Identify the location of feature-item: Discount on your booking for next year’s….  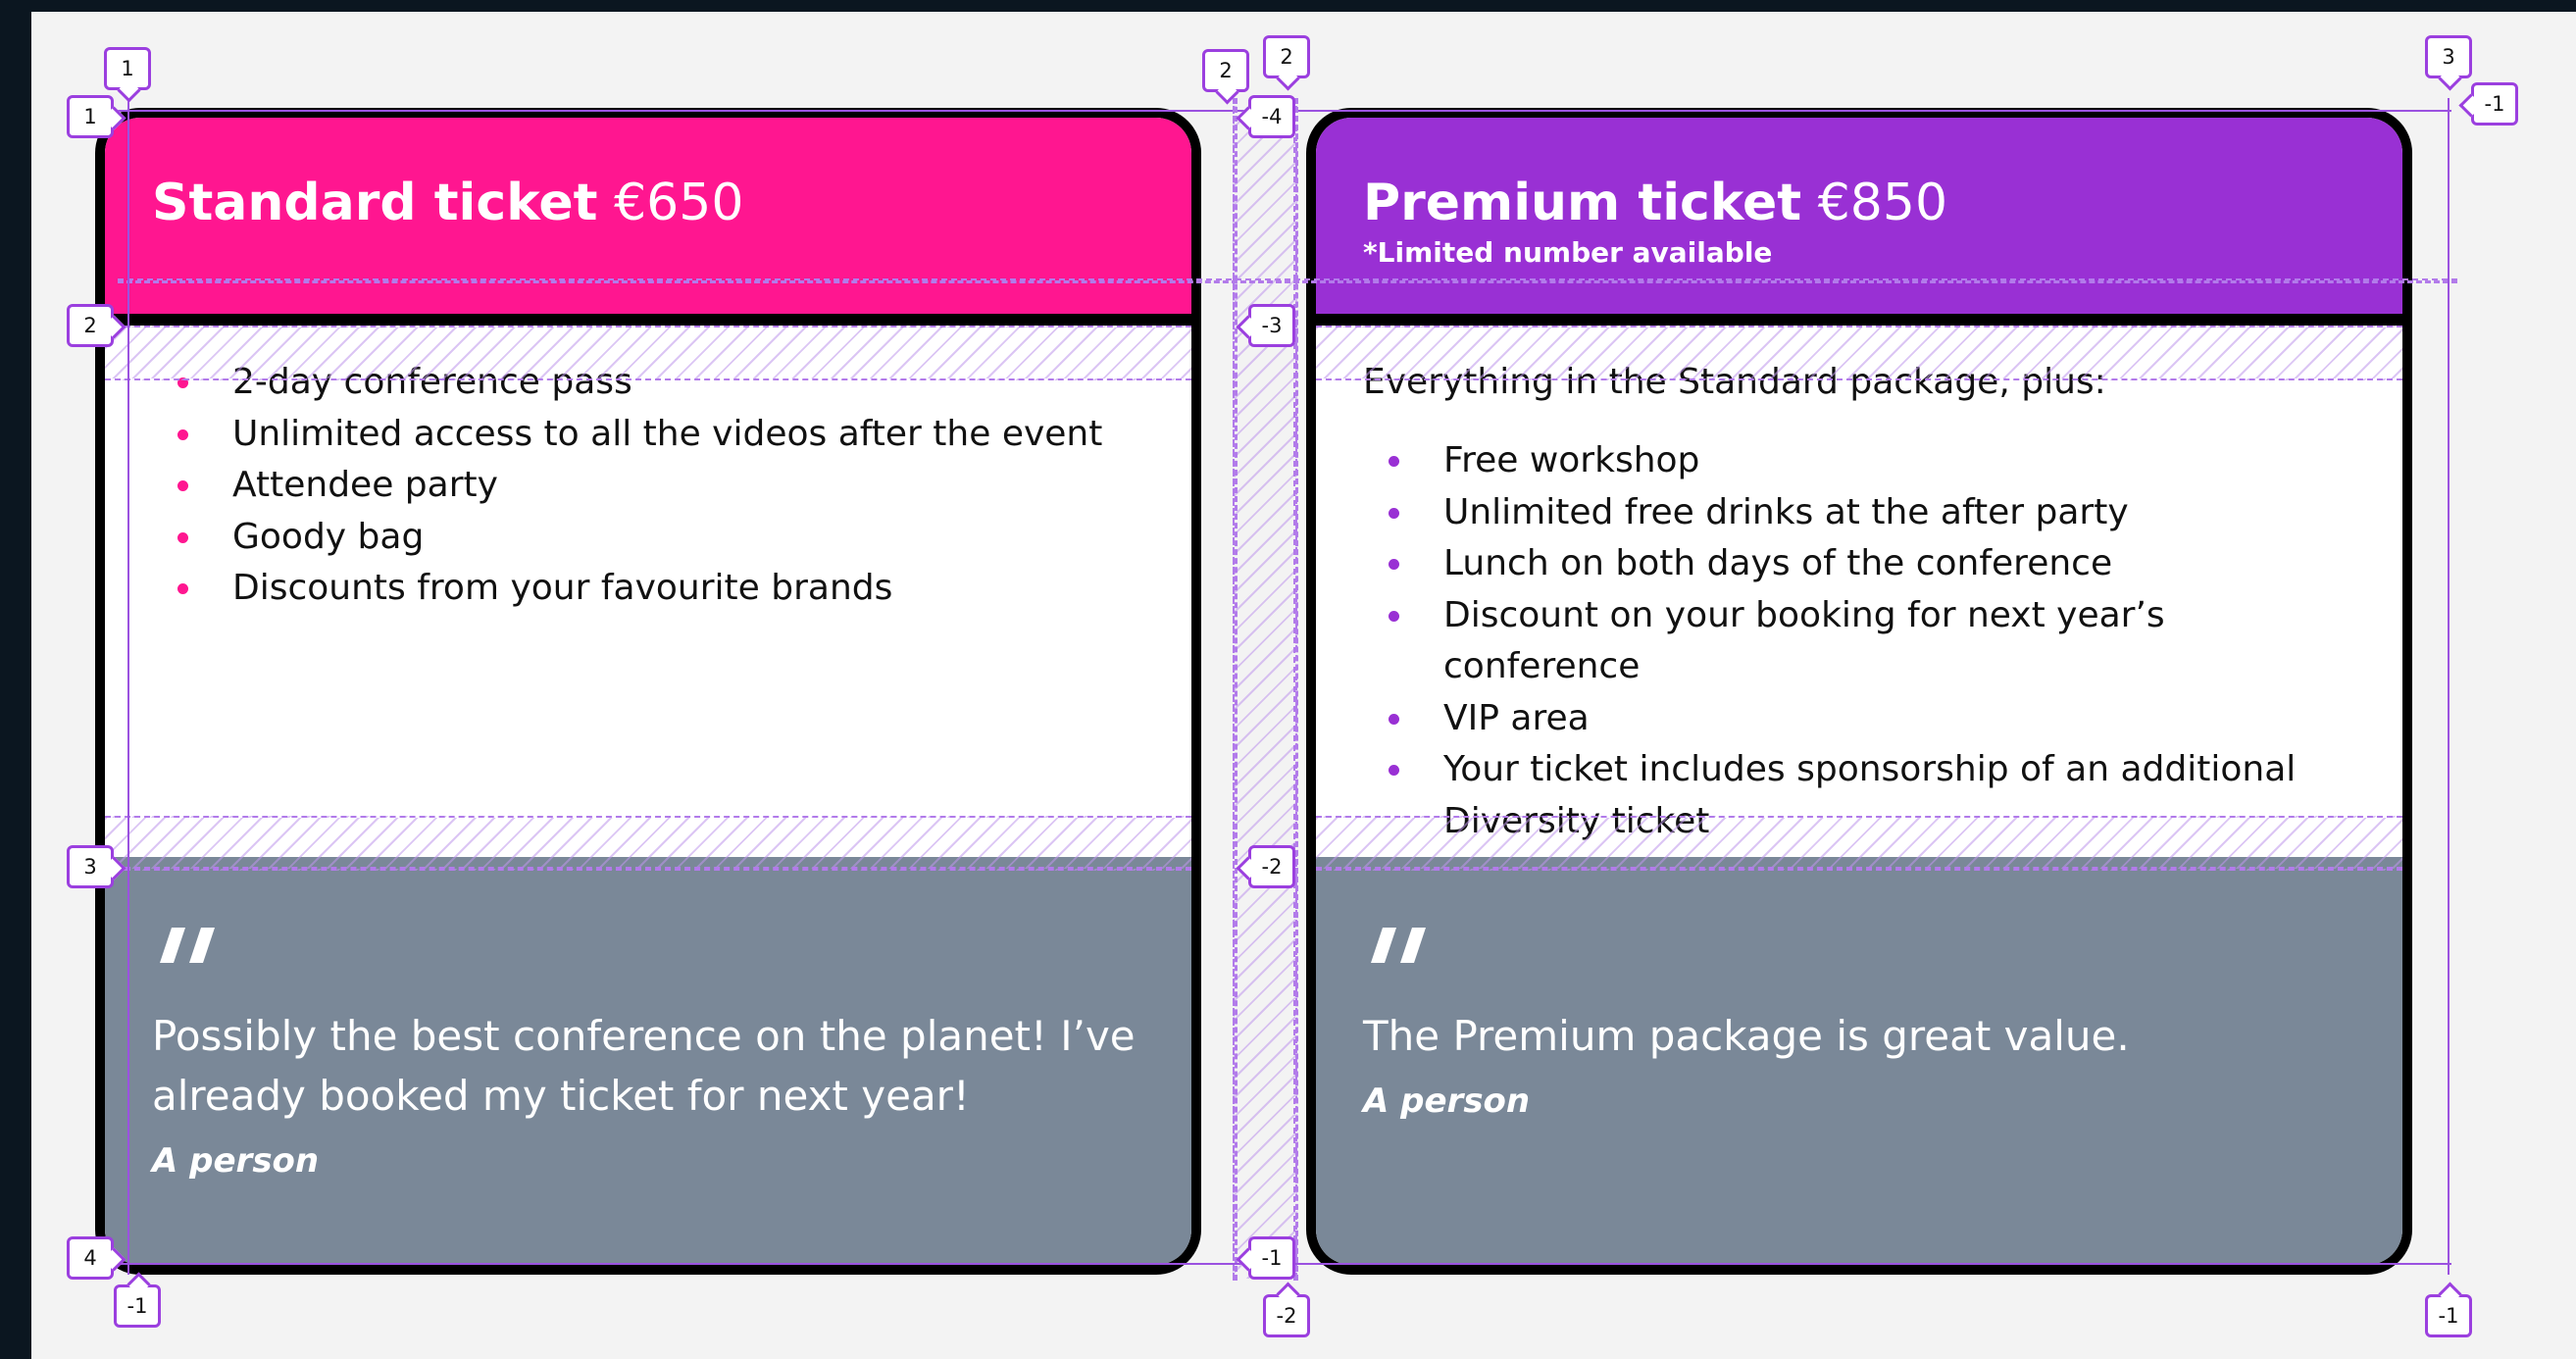
(1859, 642).